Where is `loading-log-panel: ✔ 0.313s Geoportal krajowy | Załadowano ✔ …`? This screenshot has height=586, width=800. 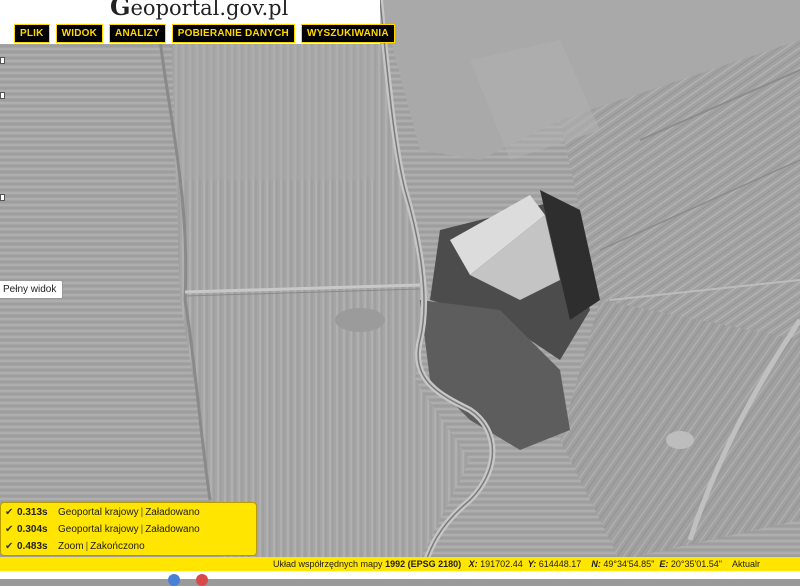
loading-log-panel: ✔ 0.313s Geoportal krajowy | Załadowano ✔ … is located at coordinates (128, 529).